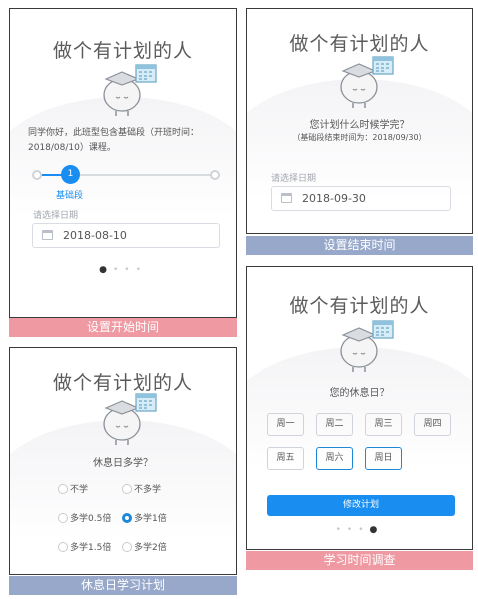 Image resolution: width=478 pixels, height=599 pixels. I want to click on question-text: 休息日多学？, so click(123, 463).